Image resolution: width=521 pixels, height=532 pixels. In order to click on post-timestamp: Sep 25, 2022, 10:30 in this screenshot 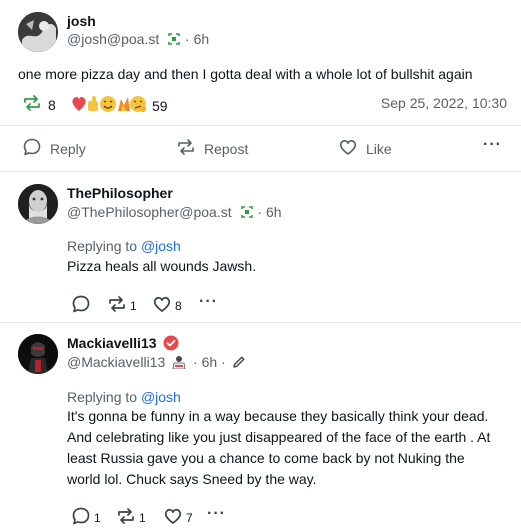, I will do `click(444, 103)`.